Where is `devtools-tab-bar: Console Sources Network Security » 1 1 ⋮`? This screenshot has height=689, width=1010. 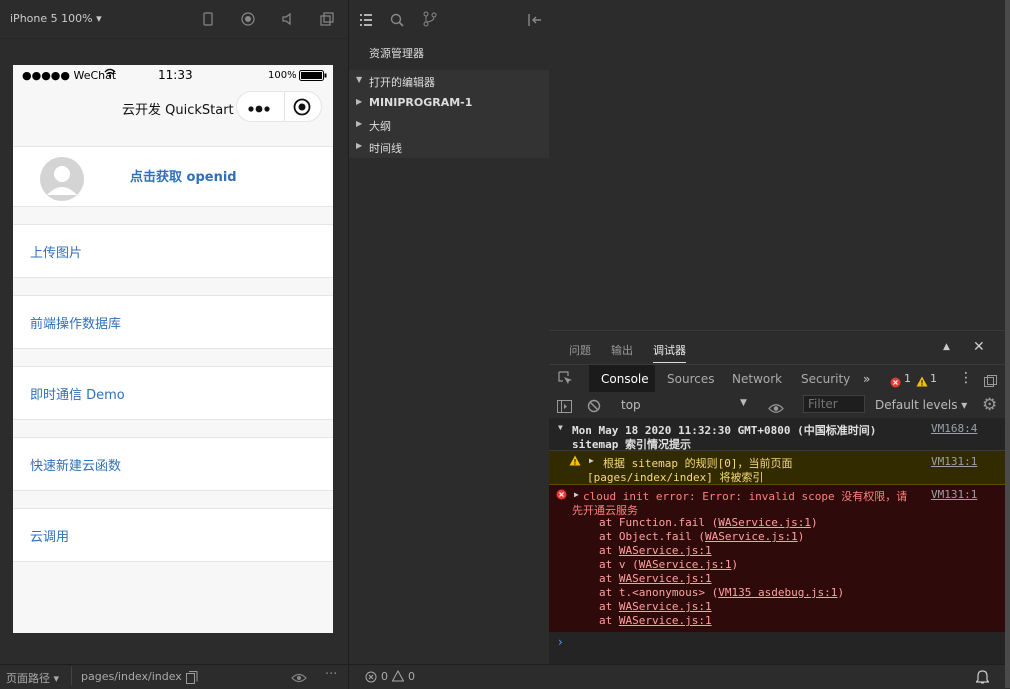 devtools-tab-bar: Console Sources Network Security » 1 1 ⋮ is located at coordinates (777, 379).